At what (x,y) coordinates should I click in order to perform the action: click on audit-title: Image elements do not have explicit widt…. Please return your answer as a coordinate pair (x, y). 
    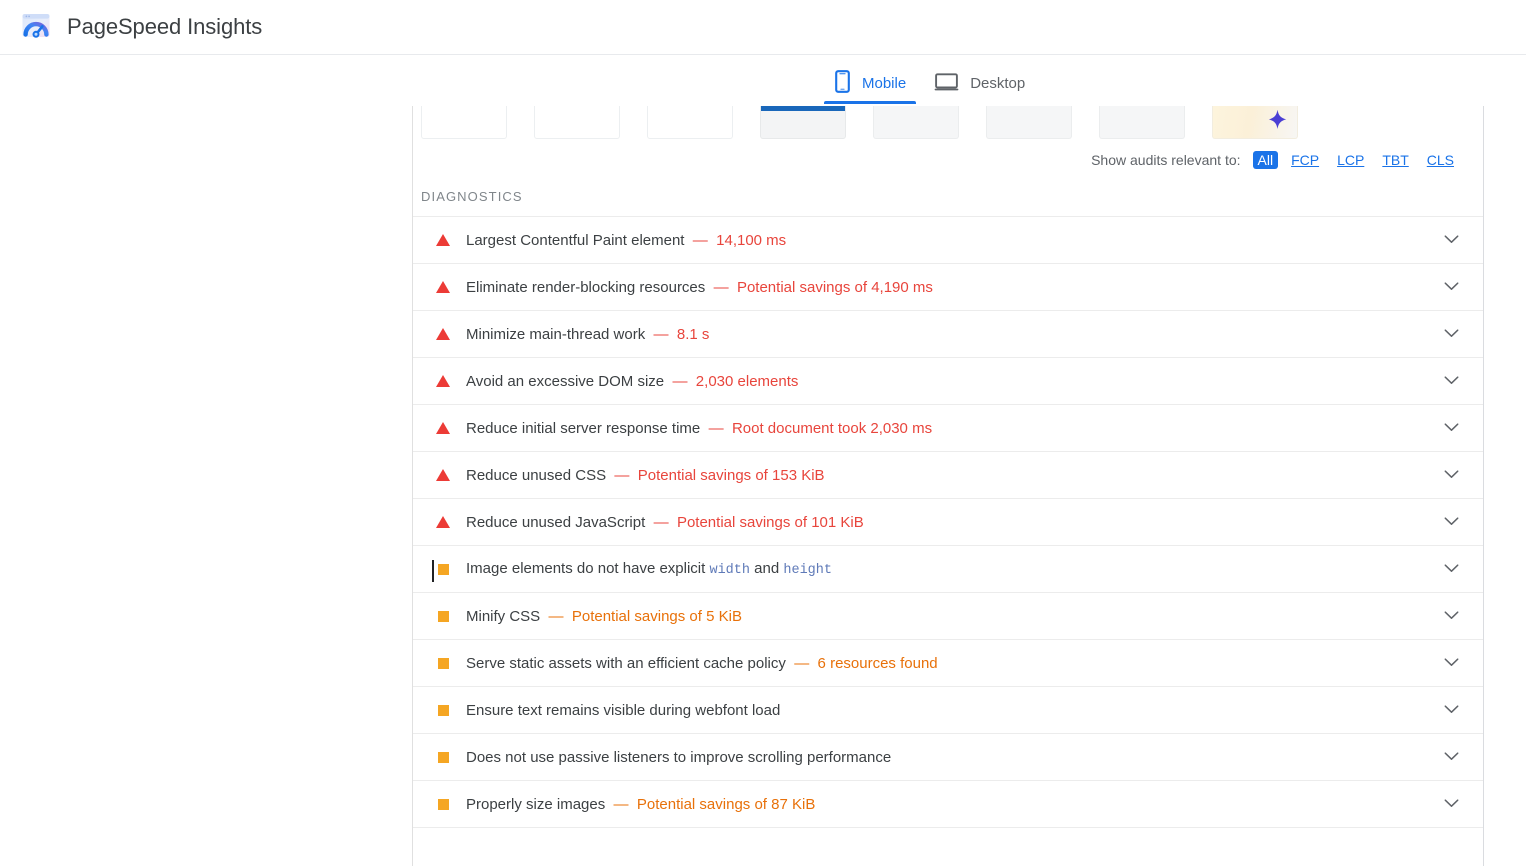
    Looking at the image, I should click on (649, 569).